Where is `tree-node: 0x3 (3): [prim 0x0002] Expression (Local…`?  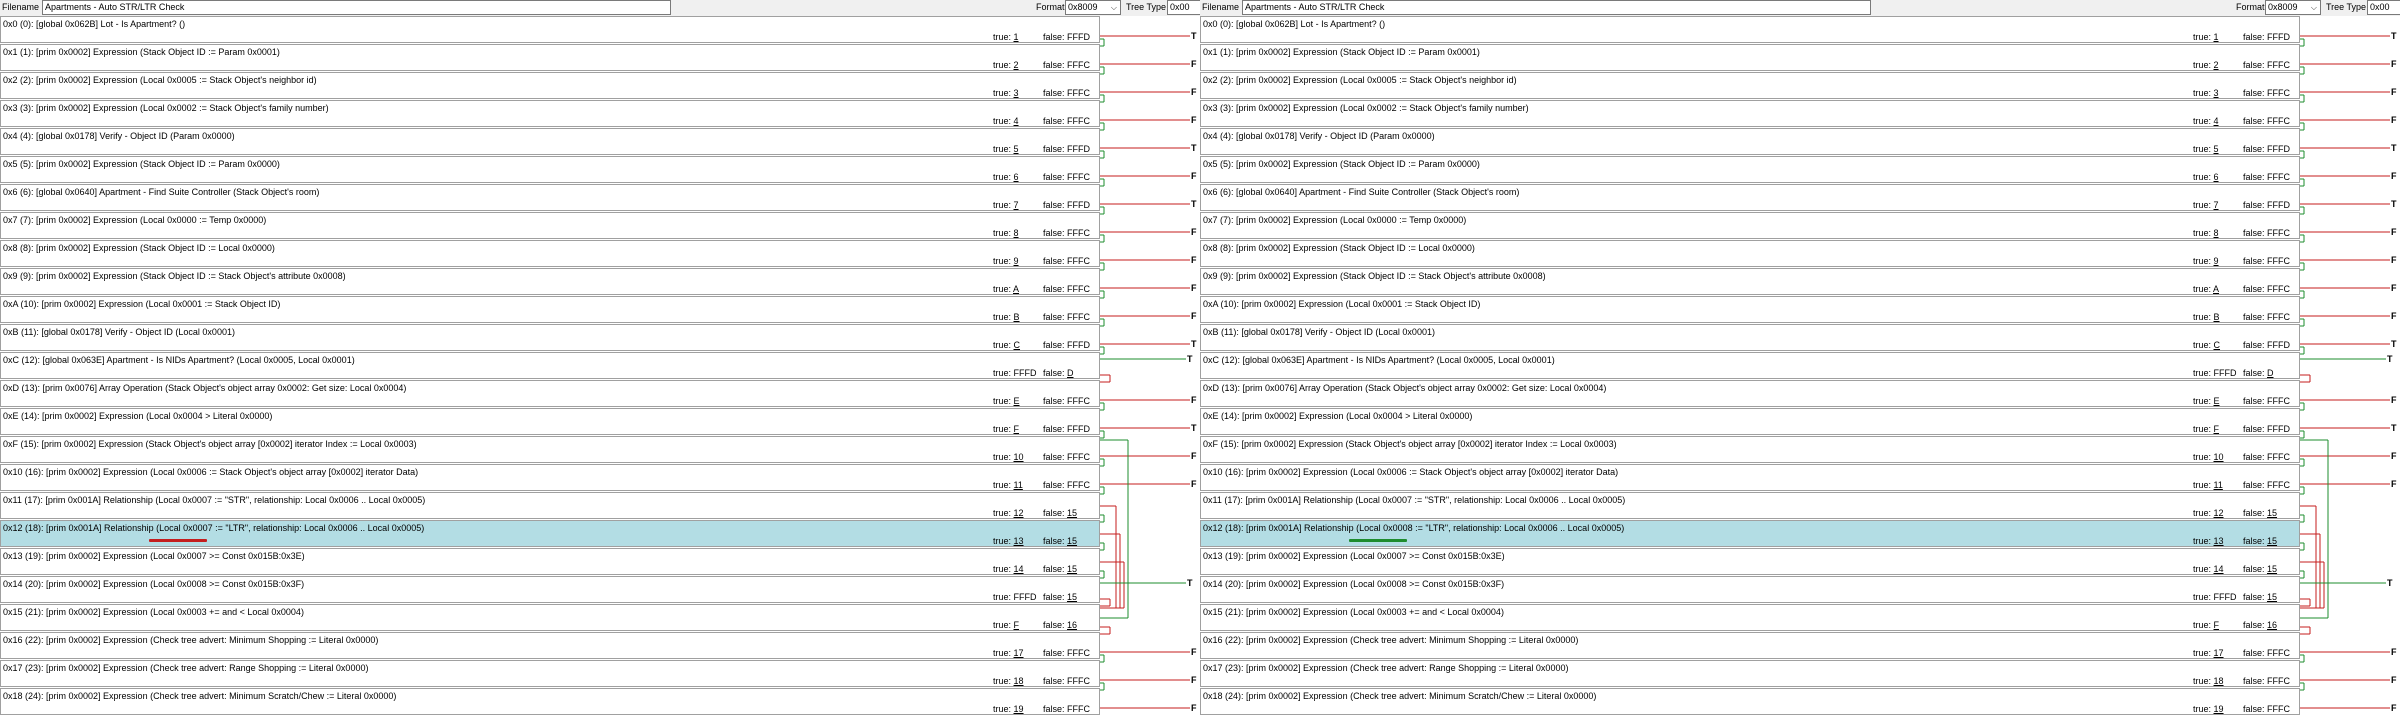
tree-node: 0x3 (3): [prim 0x0002] Expression (Local… is located at coordinates (550, 113).